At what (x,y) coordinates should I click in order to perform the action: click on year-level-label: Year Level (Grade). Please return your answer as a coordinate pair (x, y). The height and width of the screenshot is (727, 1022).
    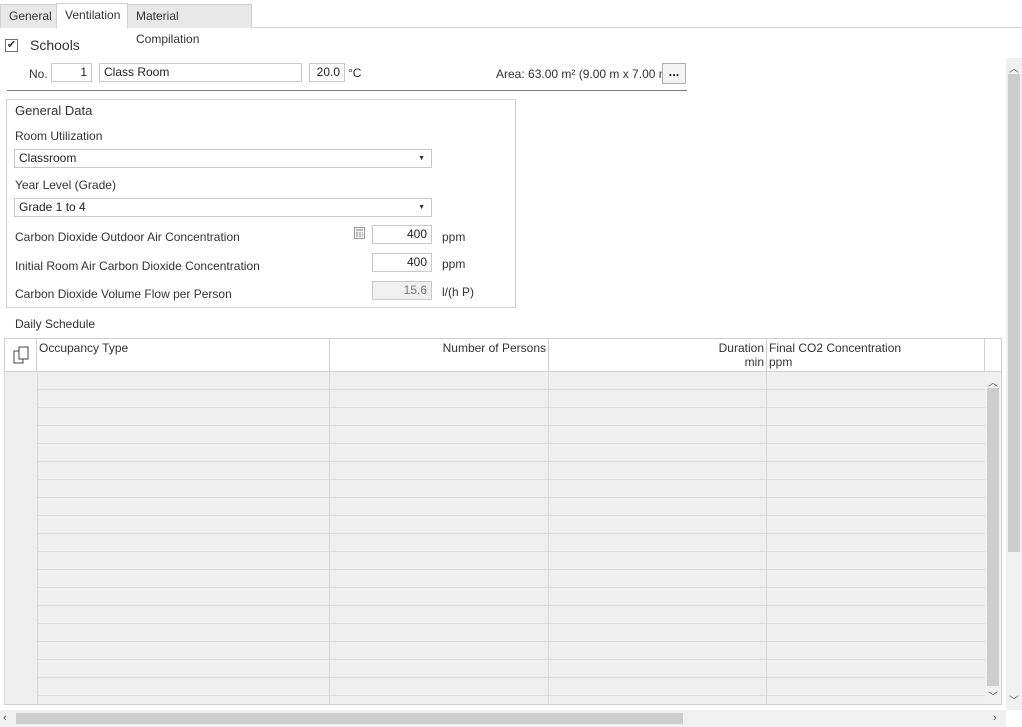
    Looking at the image, I should click on (65, 185).